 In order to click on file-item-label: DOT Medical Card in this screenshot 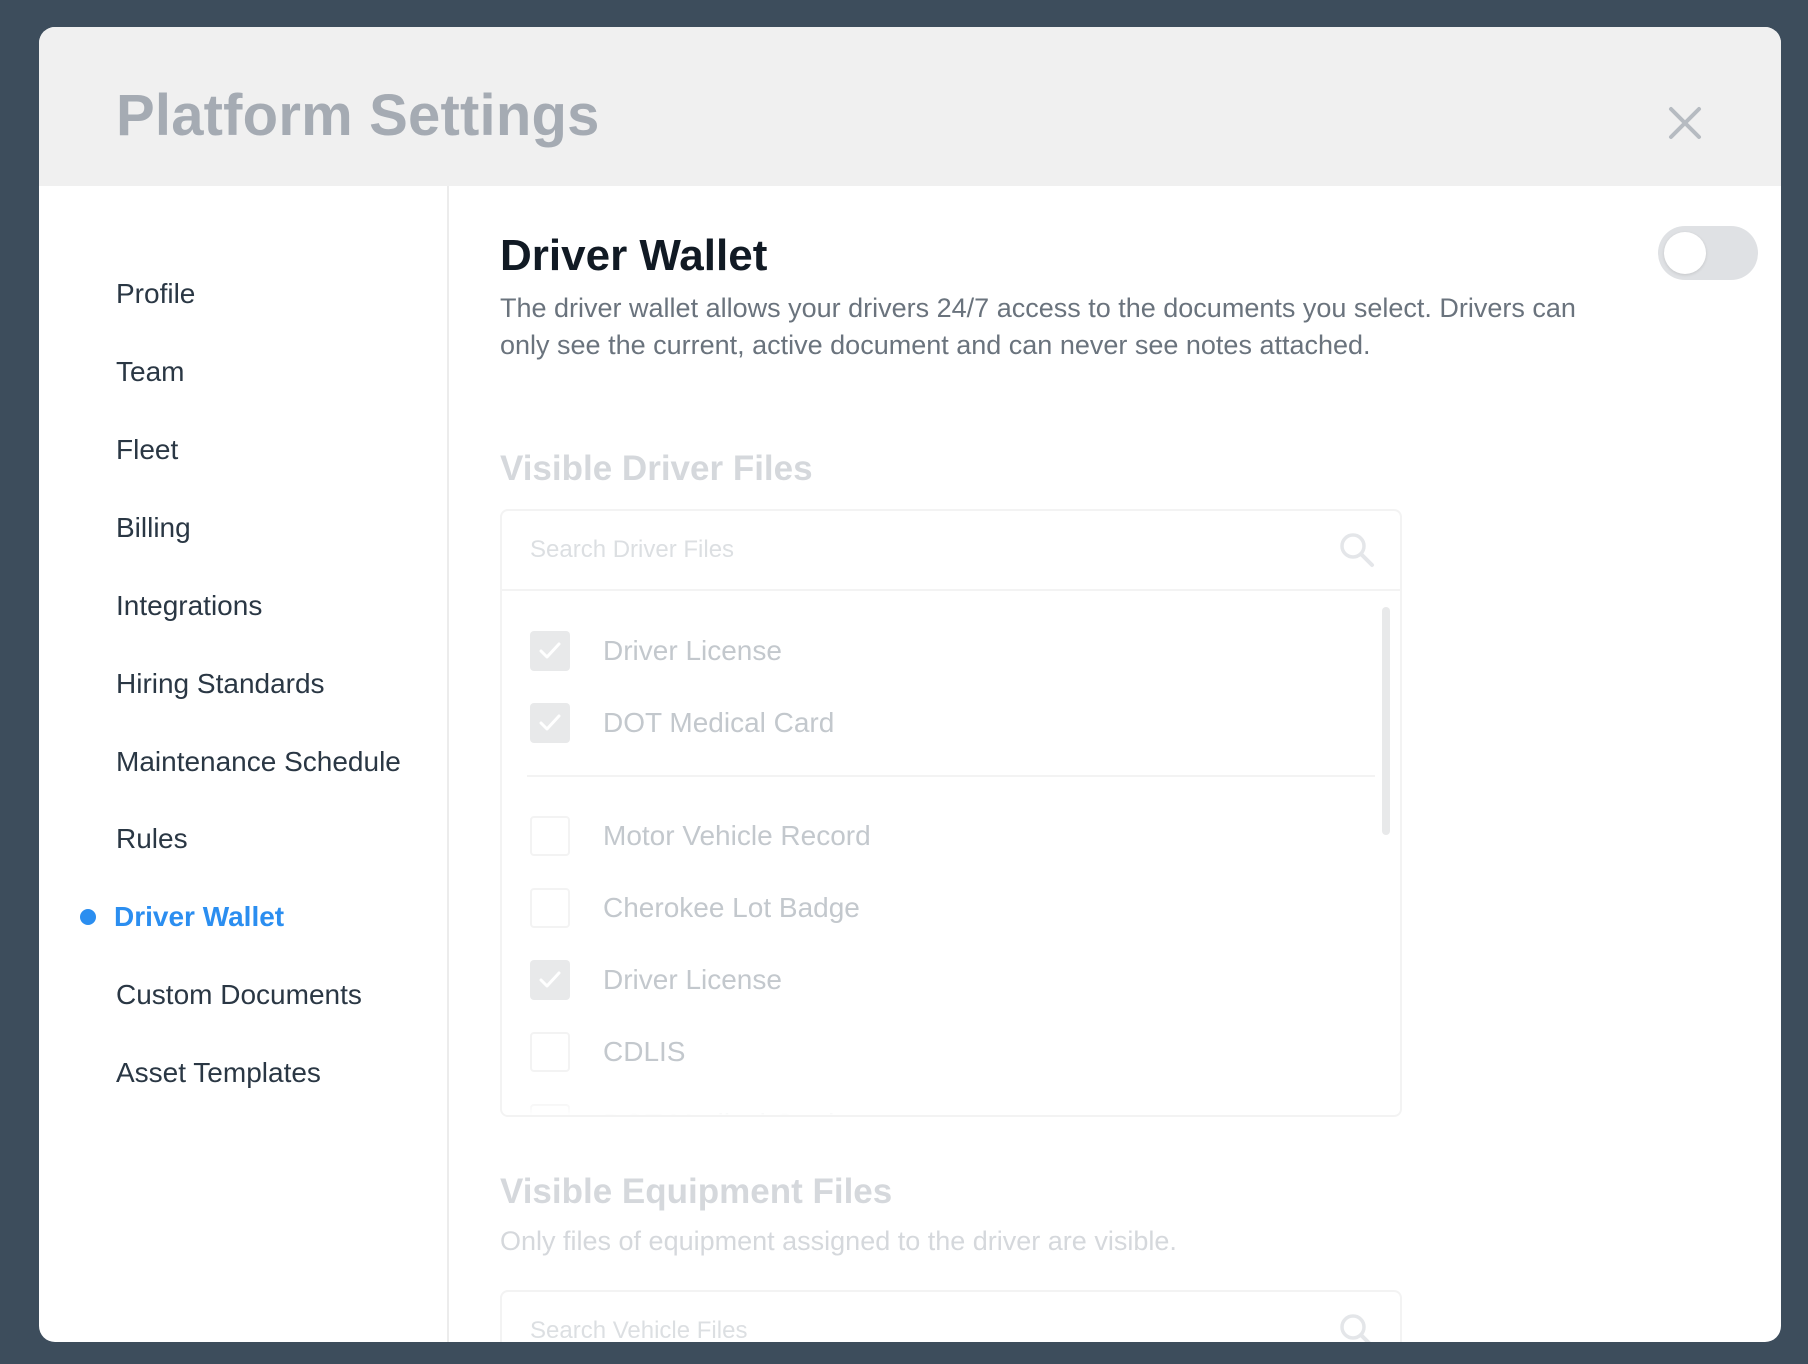, I will do `click(719, 722)`.